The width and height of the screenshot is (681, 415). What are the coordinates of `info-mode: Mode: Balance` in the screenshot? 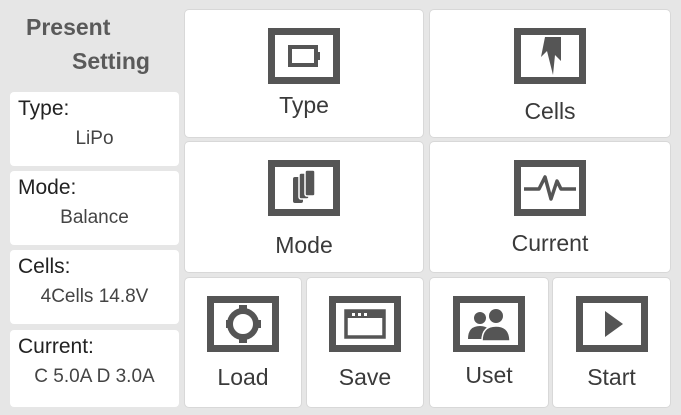 It's located at (94, 208).